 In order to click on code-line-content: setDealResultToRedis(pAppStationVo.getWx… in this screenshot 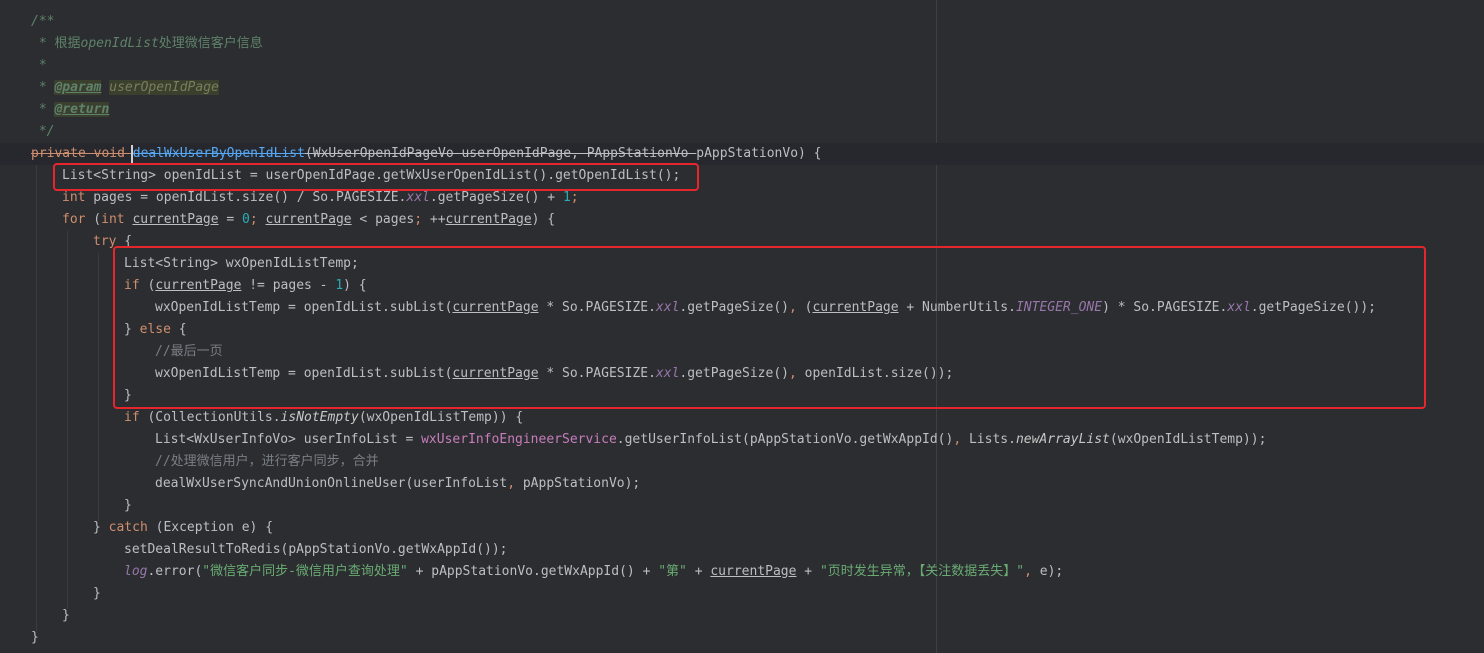, I will do `click(316, 550)`.